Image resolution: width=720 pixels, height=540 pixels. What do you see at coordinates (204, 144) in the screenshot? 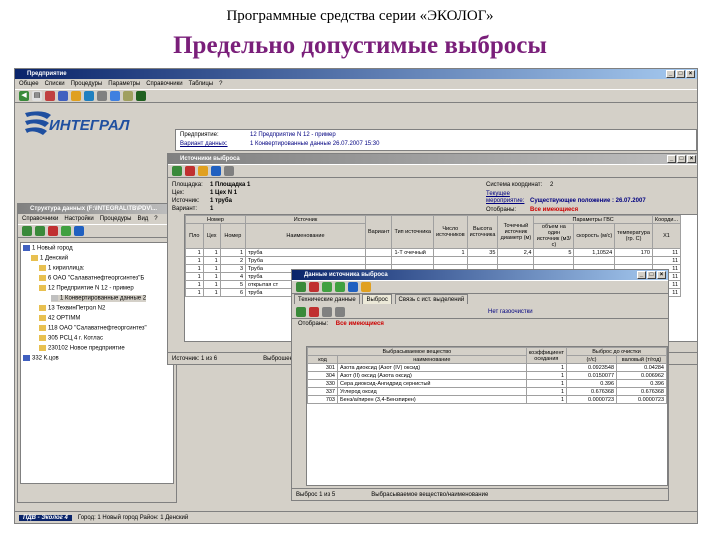
I see `variant-label: Вариант данных:` at bounding box center [204, 144].